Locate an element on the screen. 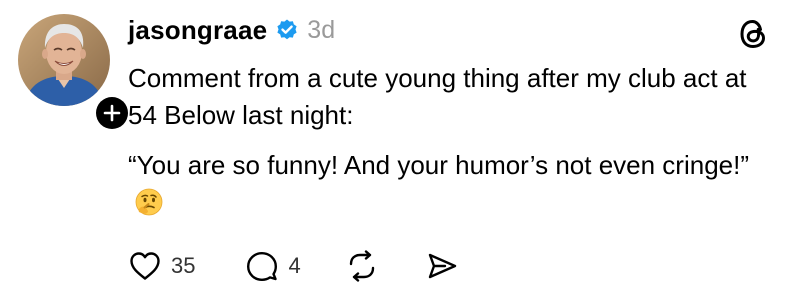 The image size is (800, 305). reply-count: 4 is located at coordinates (294, 265).